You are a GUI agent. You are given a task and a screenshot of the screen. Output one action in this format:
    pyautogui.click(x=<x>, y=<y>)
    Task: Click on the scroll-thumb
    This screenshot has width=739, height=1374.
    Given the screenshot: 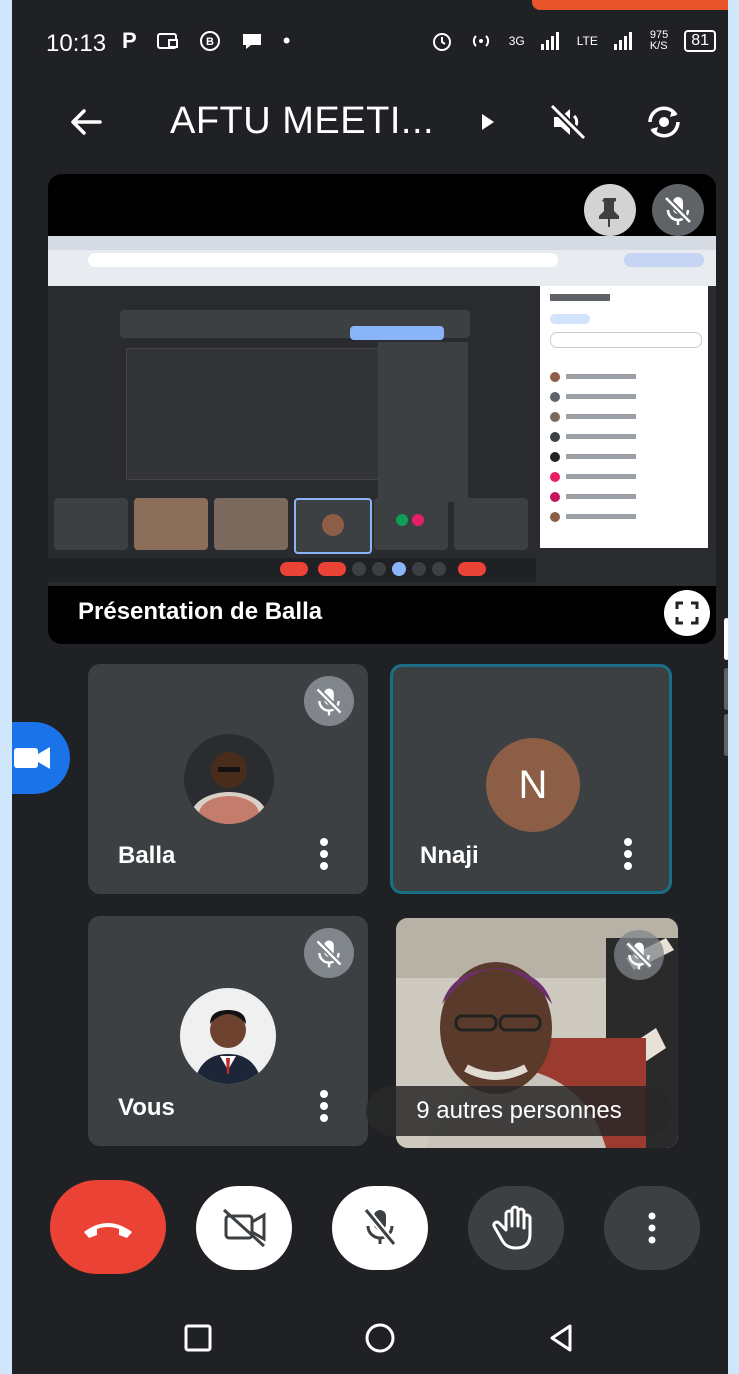 What is the action you would take?
    pyautogui.click(x=726, y=639)
    